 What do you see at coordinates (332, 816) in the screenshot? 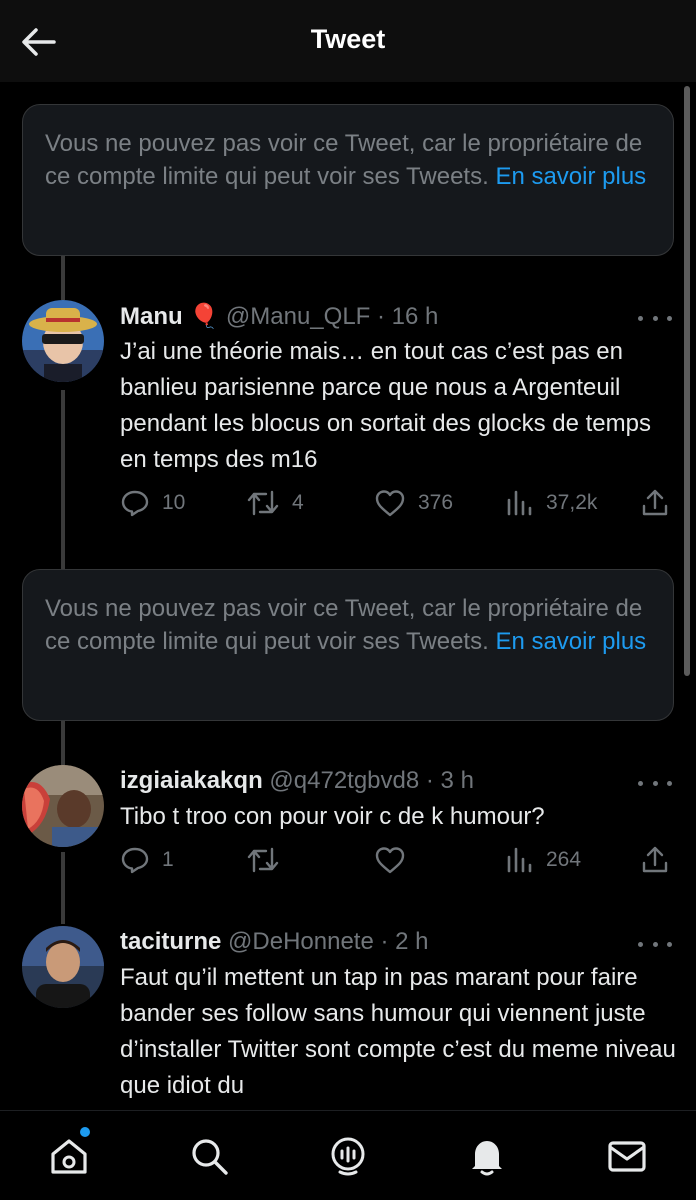
I see `tweet-text: Tibo t troo con pour voir c de k humour?` at bounding box center [332, 816].